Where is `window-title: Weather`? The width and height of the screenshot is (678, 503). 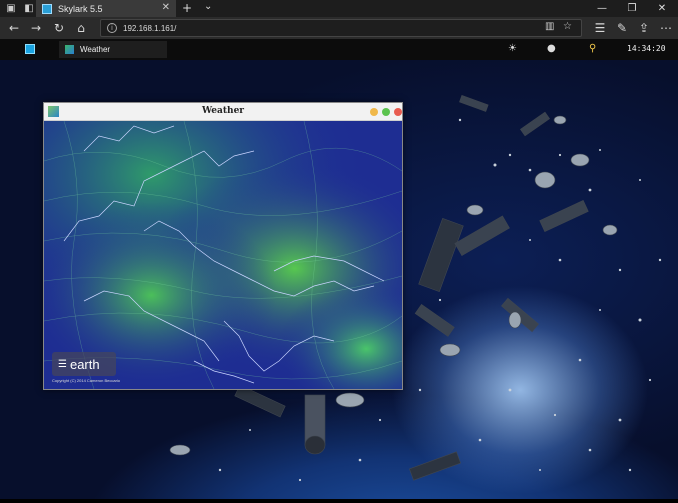 window-title: Weather is located at coordinates (223, 111).